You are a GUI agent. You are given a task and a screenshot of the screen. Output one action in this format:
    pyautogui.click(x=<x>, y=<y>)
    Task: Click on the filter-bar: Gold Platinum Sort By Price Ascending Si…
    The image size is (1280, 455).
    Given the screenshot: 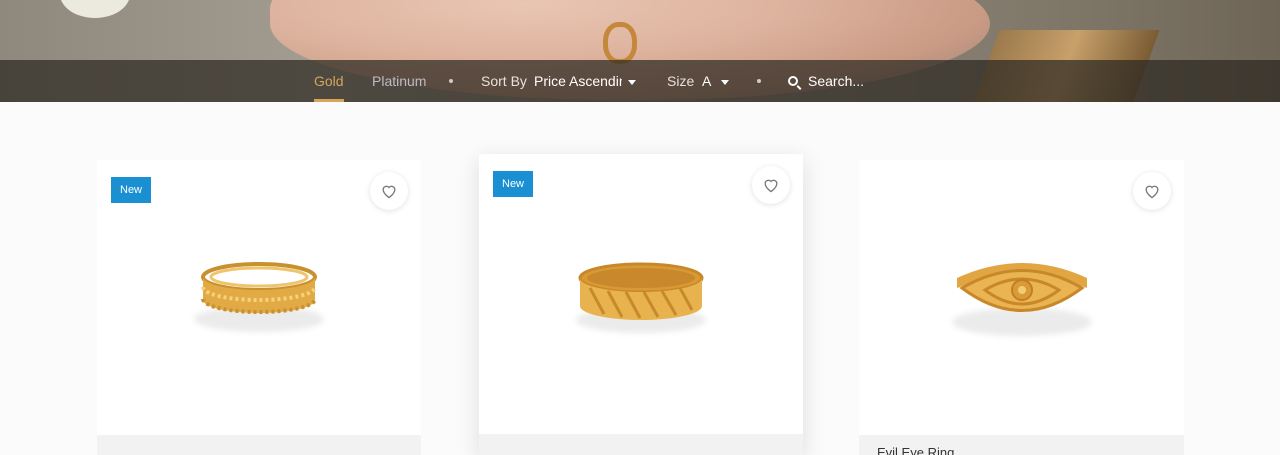 What is the action you would take?
    pyautogui.click(x=640, y=81)
    